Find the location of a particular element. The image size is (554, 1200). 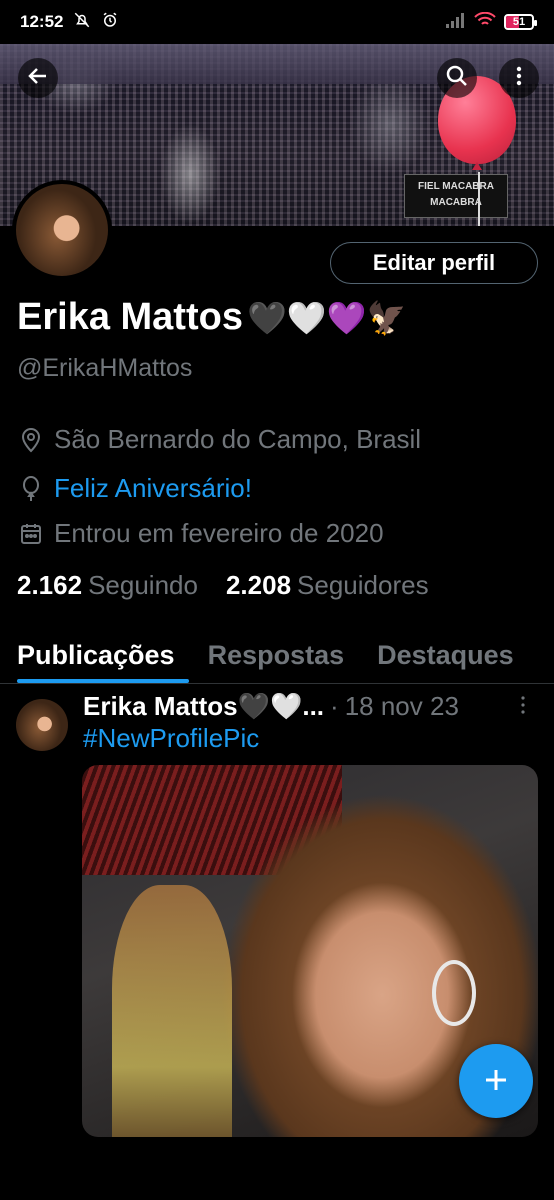

balloon-string is located at coordinates (479, 199).